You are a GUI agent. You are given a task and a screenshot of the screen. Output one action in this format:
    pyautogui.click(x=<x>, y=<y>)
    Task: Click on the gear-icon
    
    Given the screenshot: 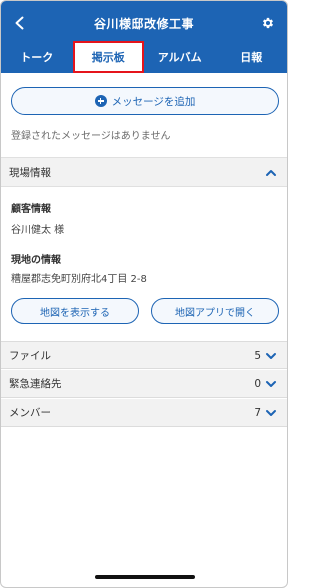 What is the action you would take?
    pyautogui.click(x=268, y=23)
    